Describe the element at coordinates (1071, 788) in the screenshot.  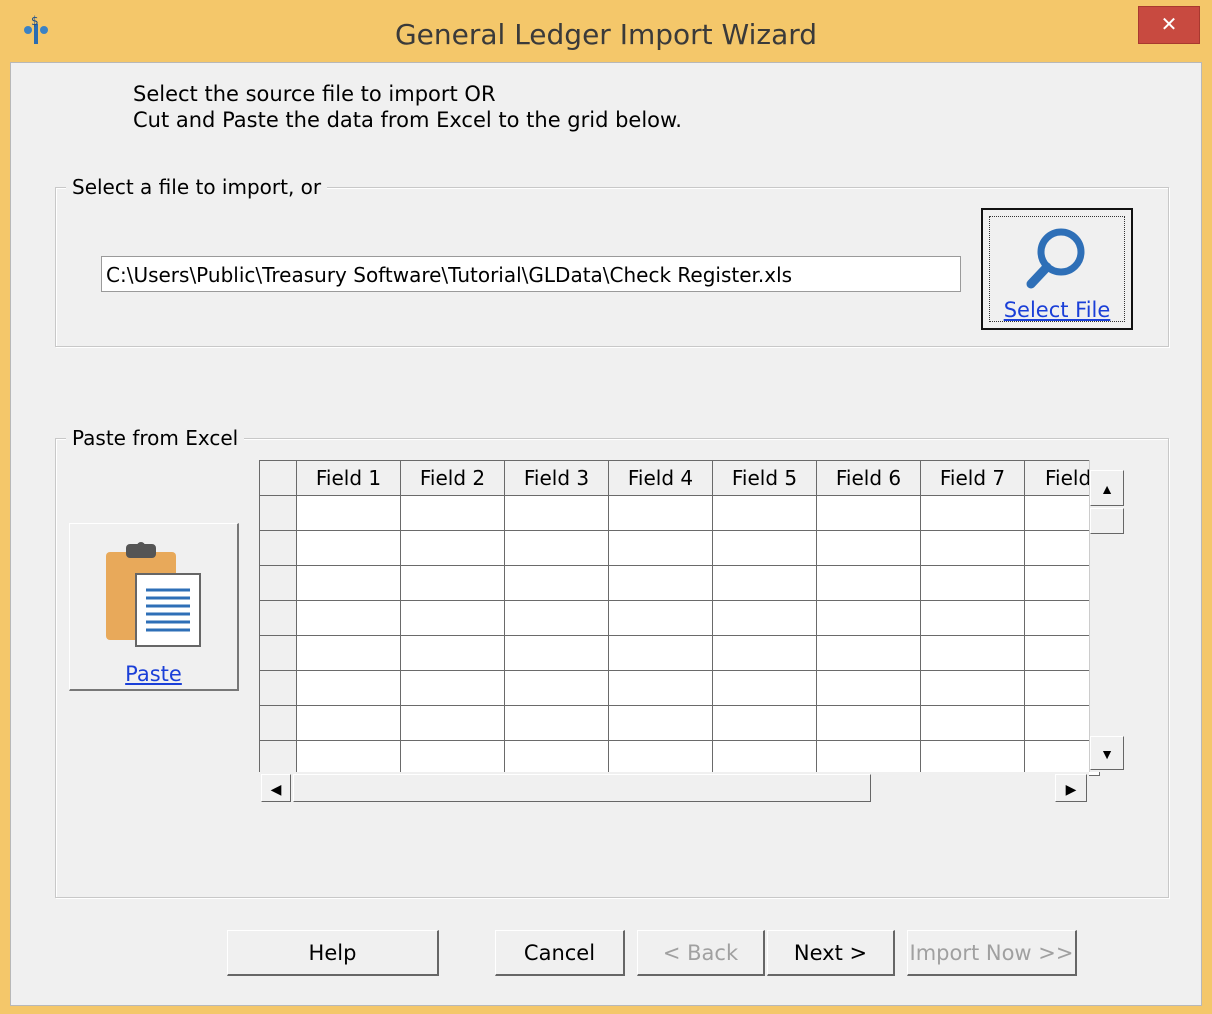
I see `scroll-right-button: ▶` at that location.